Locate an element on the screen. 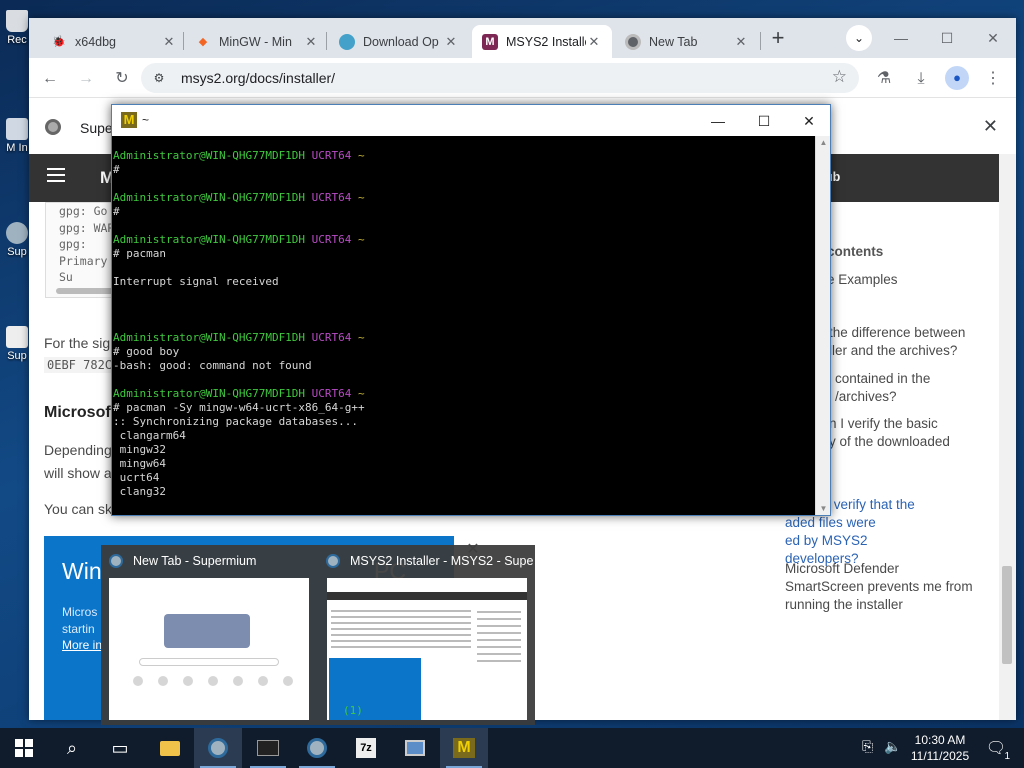 The image size is (1024, 768). search-icon: ⌕ is located at coordinates (72, 747).